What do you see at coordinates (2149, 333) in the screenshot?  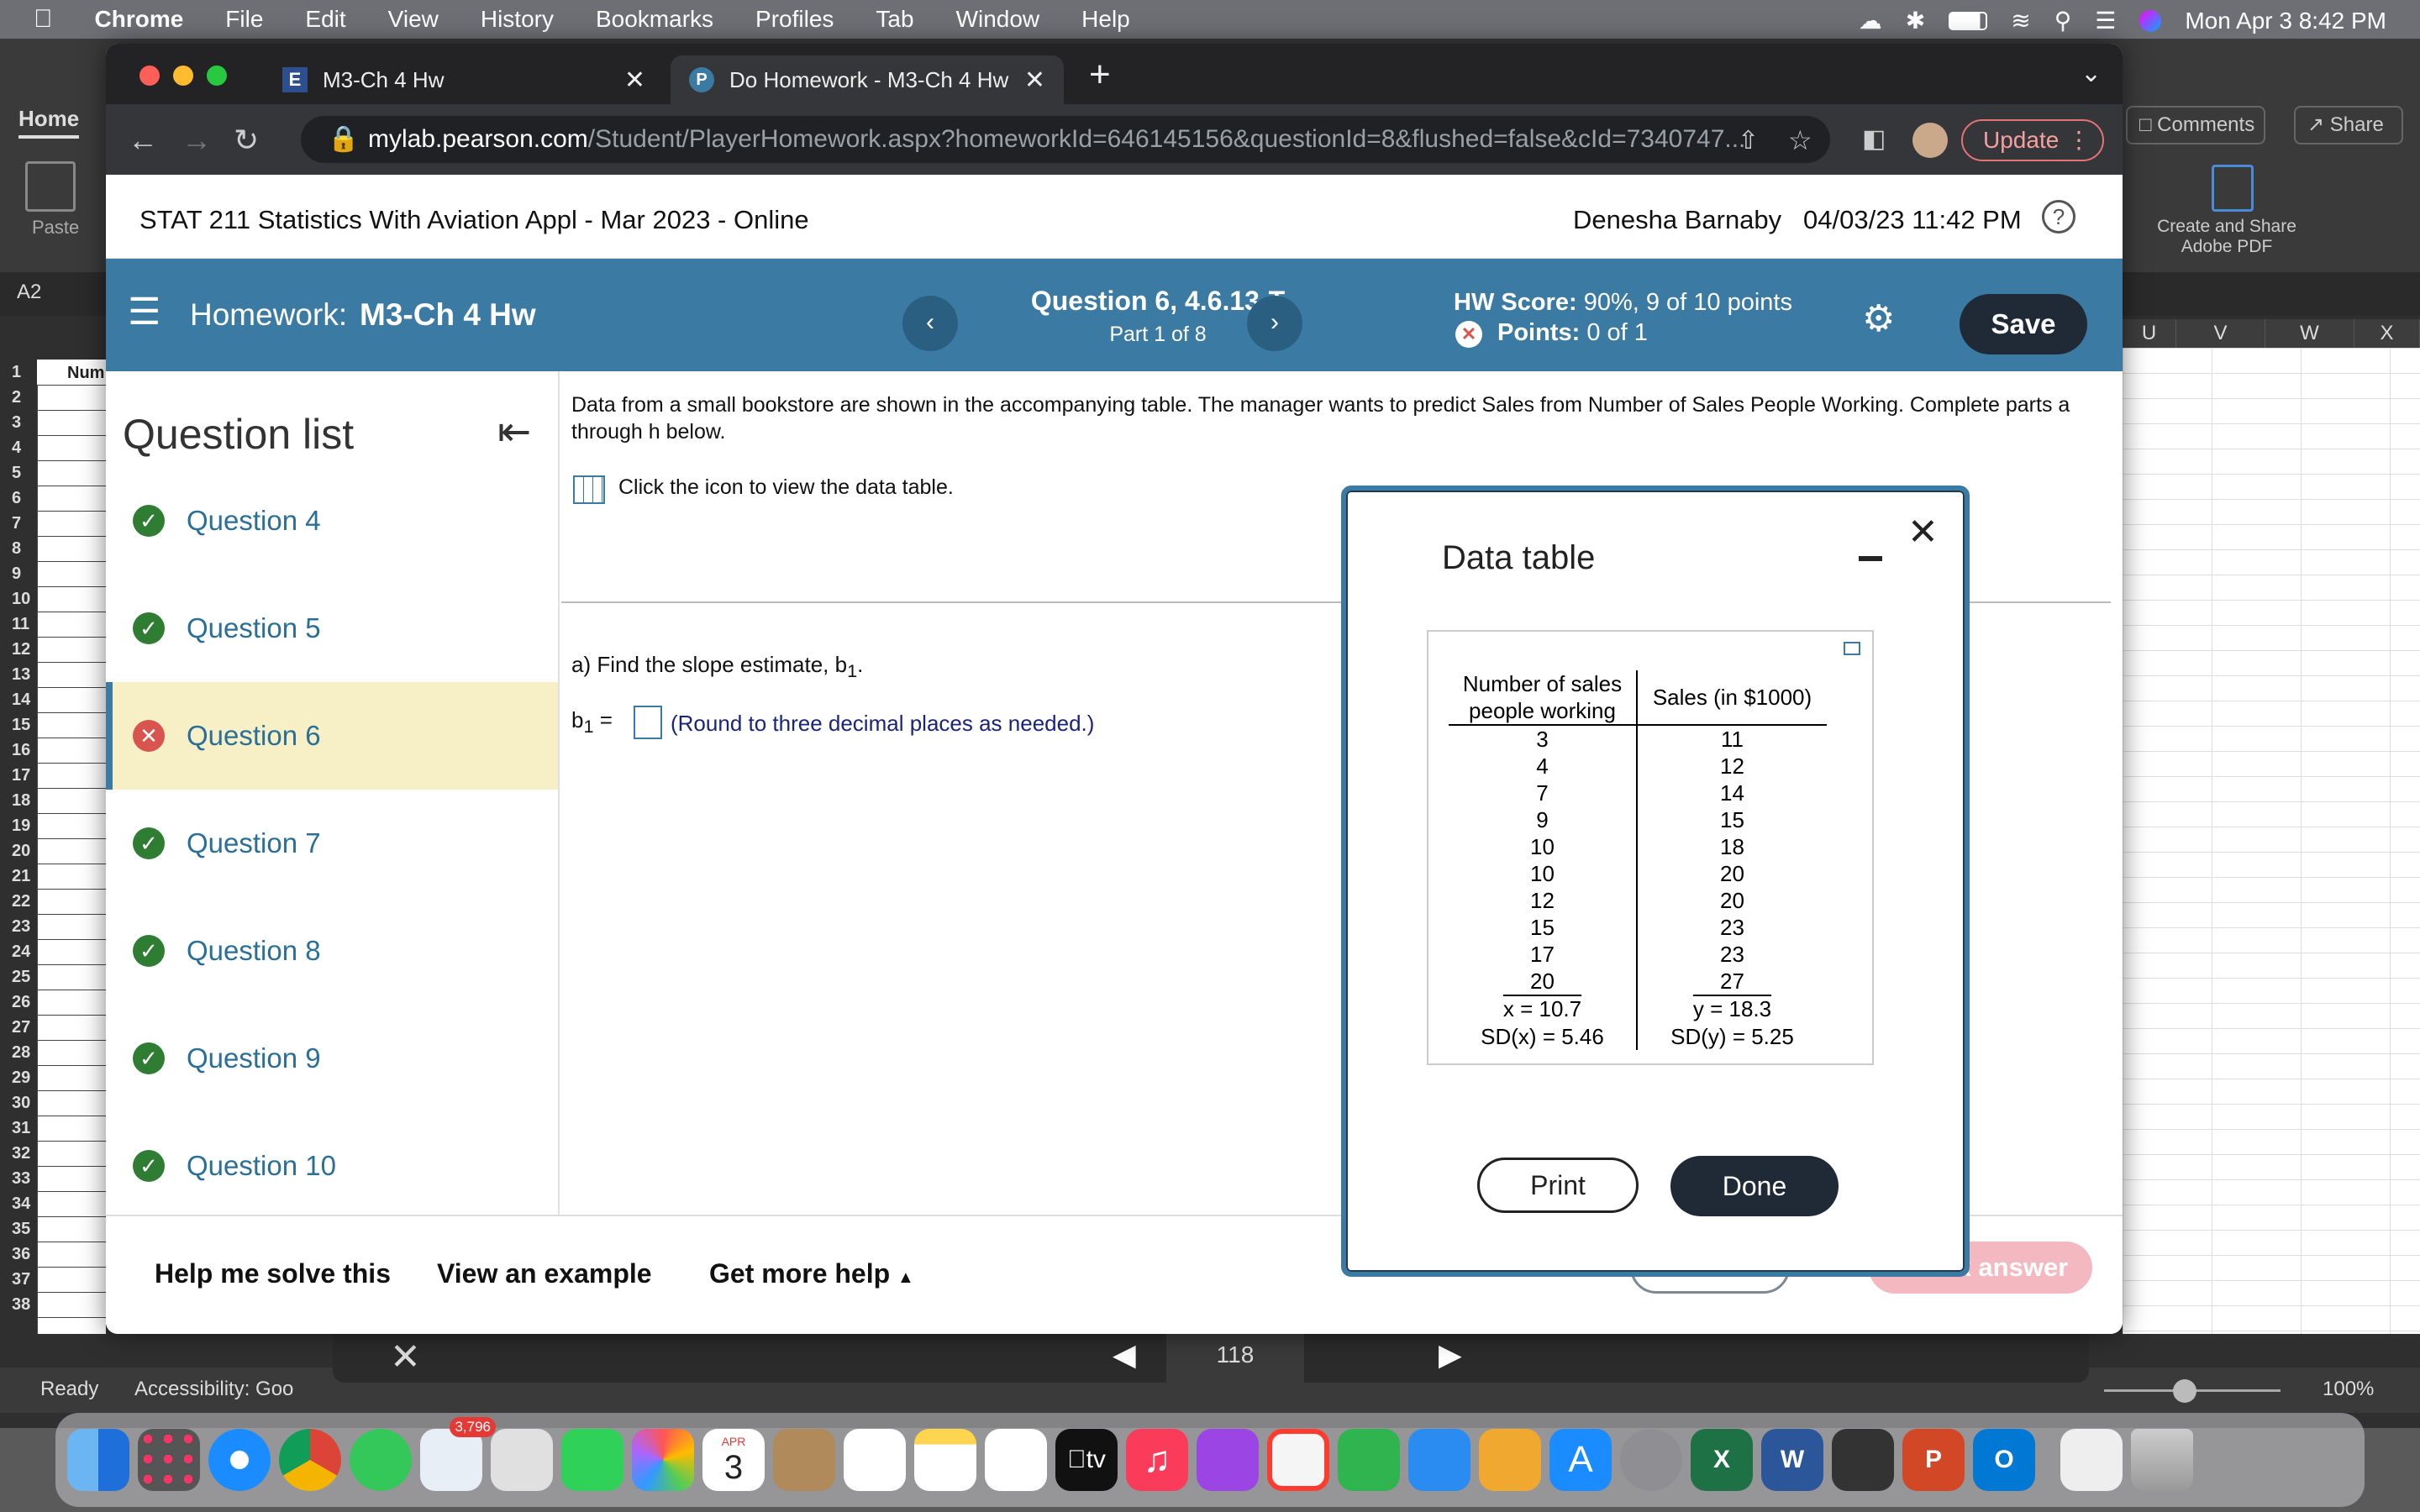 I see `column-header-u: U` at bounding box center [2149, 333].